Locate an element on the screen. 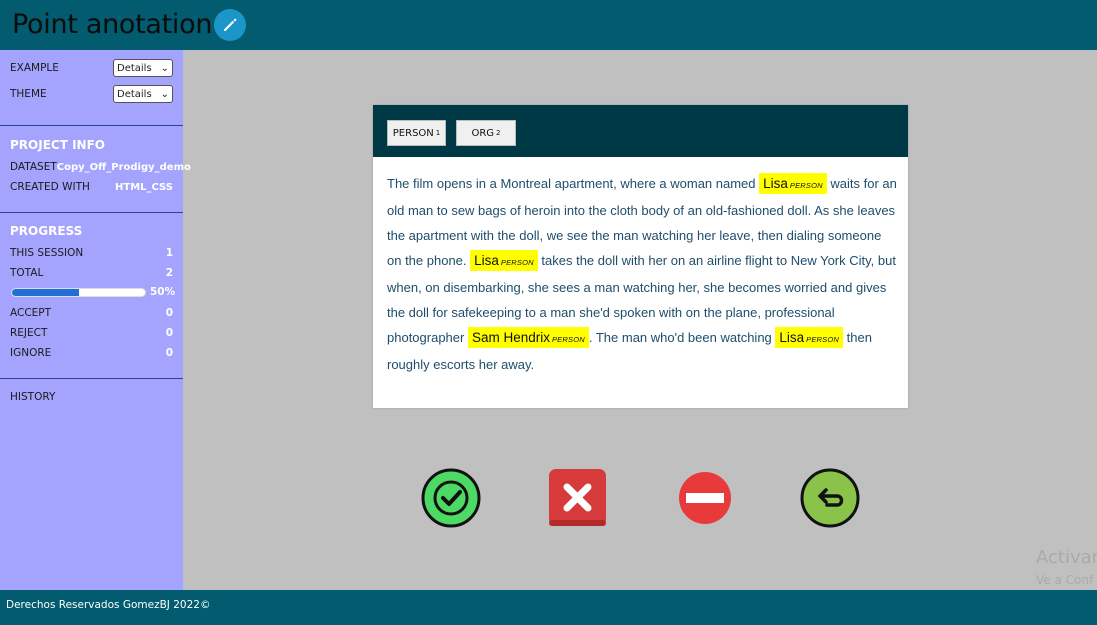 The width and height of the screenshot is (1097, 625). label-key: 2 is located at coordinates (498, 133).